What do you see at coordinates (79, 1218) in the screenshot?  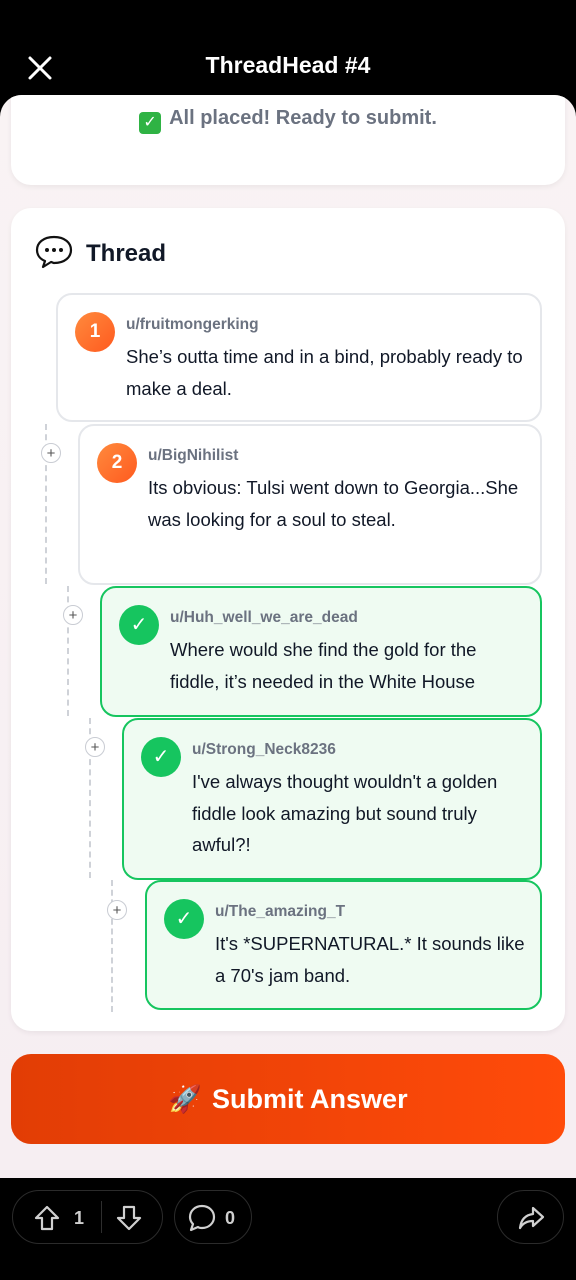 I see `upvote-count: 1` at bounding box center [79, 1218].